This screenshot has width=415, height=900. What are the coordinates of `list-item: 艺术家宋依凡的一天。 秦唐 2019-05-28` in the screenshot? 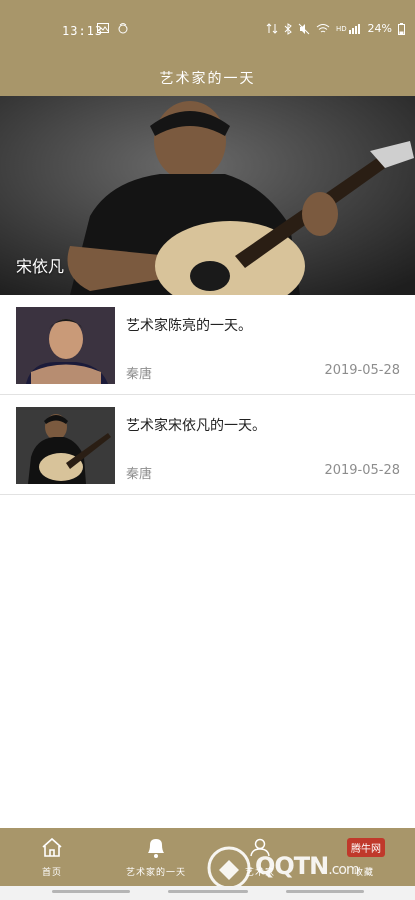 It's located at (207, 445).